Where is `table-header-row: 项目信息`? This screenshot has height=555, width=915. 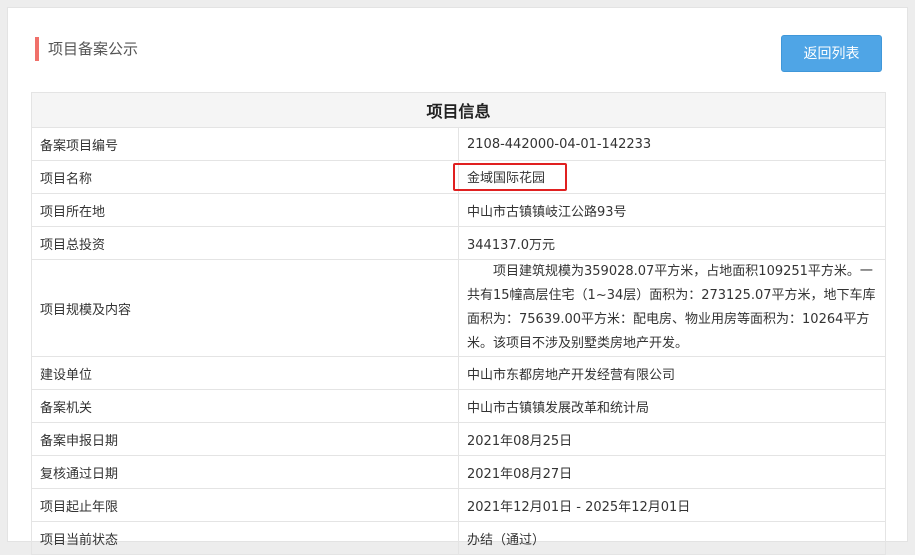 table-header-row: 项目信息 is located at coordinates (458, 110).